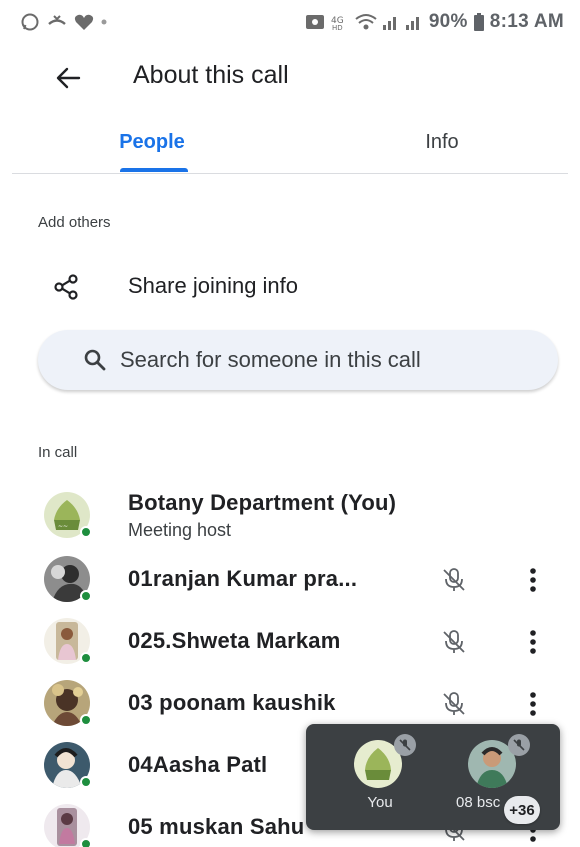  I want to click on search-input: Search for someone in this call, so click(298, 360).